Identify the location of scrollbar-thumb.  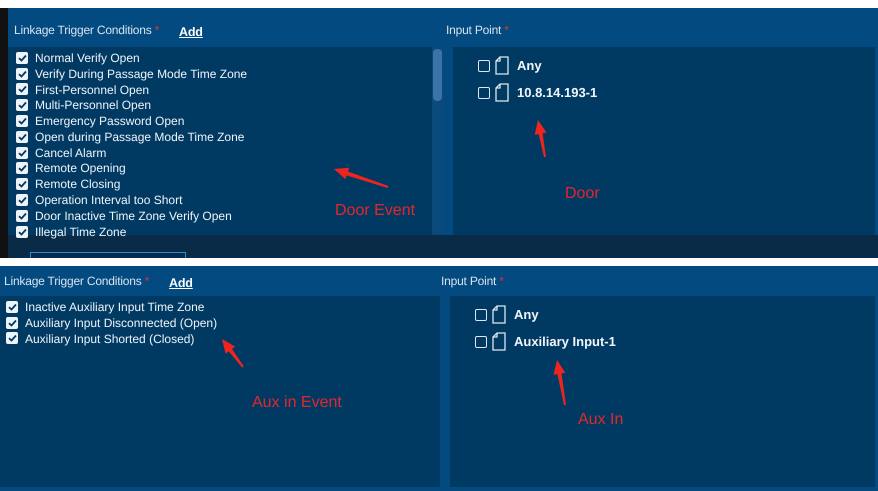
(437, 75).